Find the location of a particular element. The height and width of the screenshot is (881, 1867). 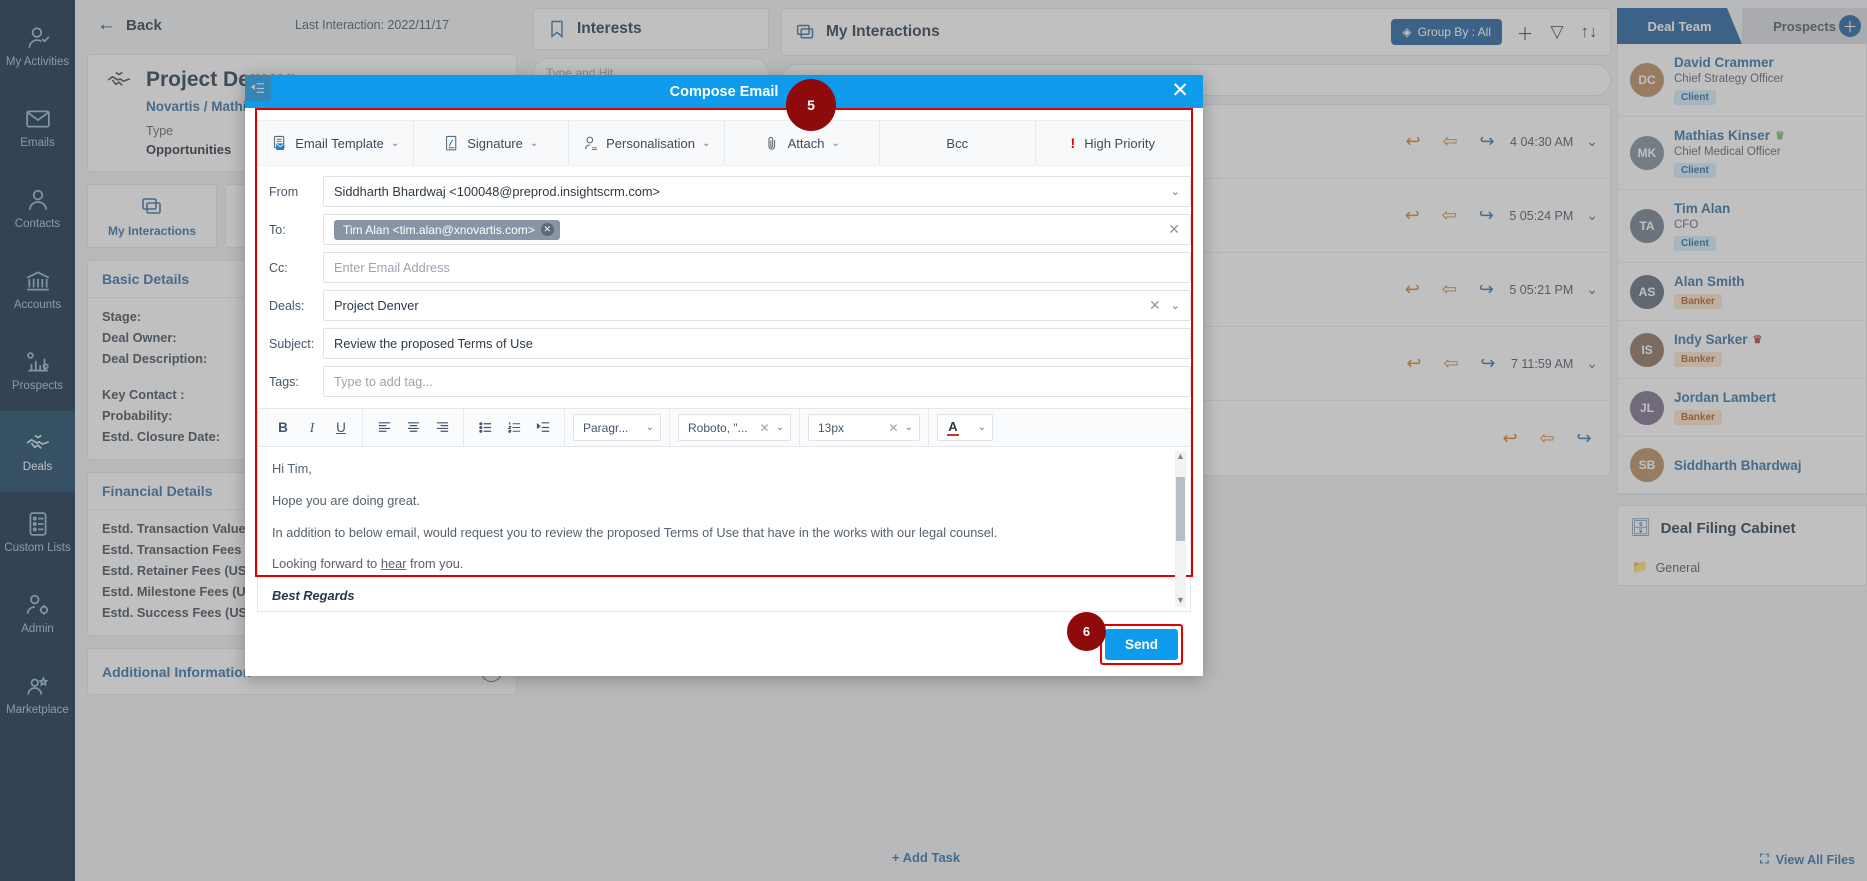

font-color-letter: A is located at coordinates (953, 426).